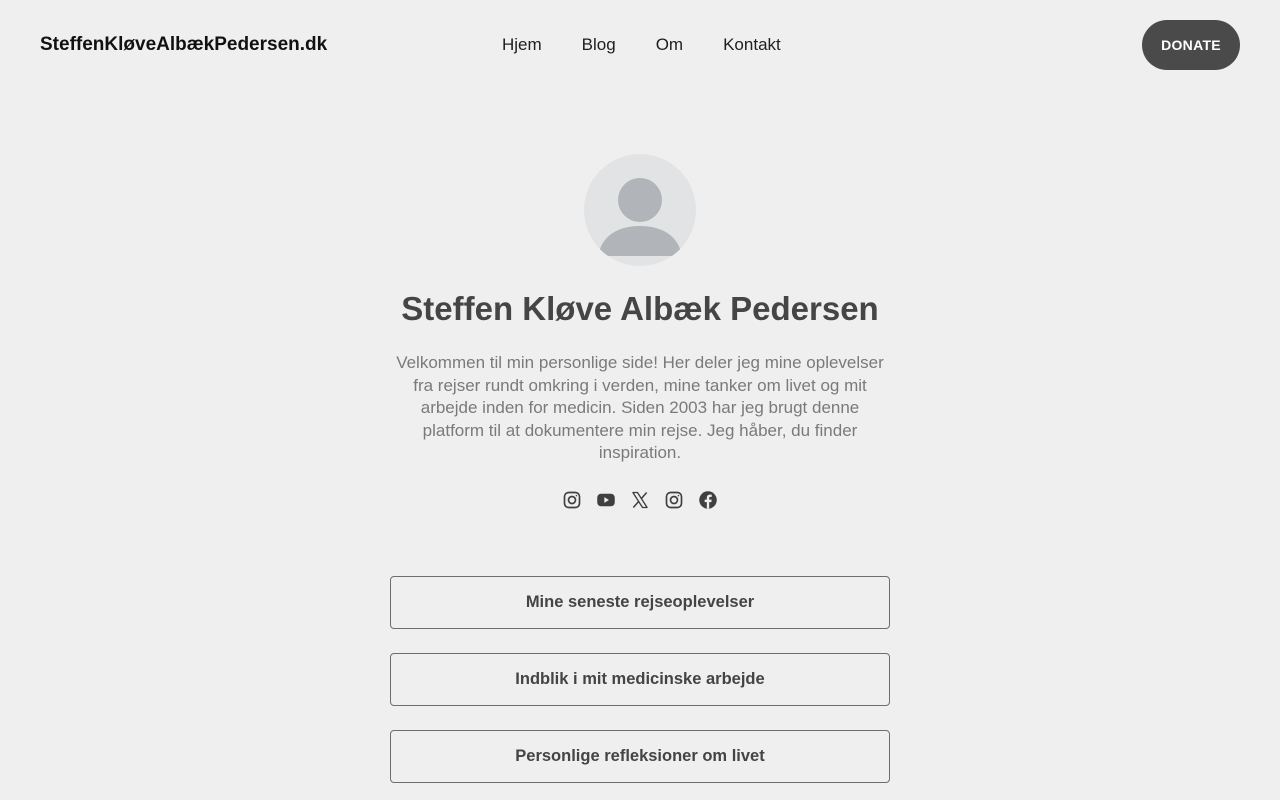 The width and height of the screenshot is (1280, 800). I want to click on link-button-medical-work: Indblik i mit medicinske arbejde, so click(640, 679).